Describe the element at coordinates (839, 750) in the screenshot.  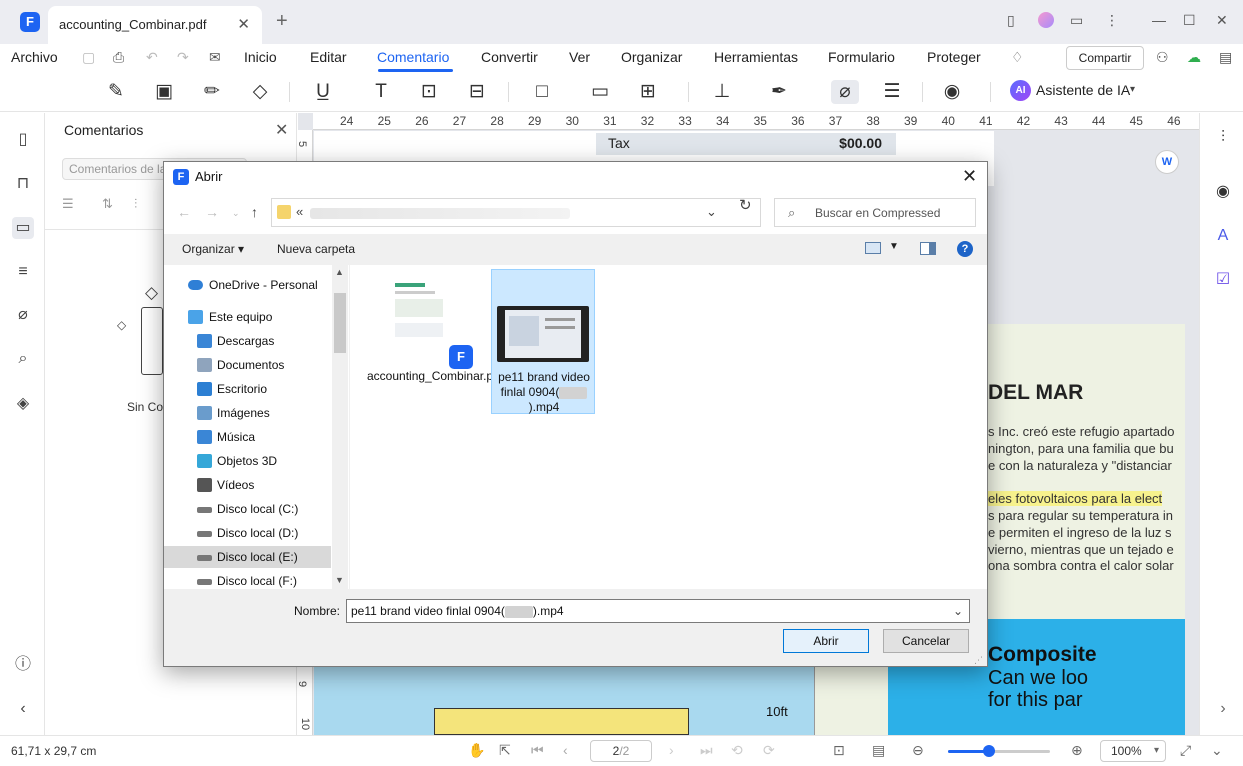
I see `fit-page-icon: ⊡` at that location.